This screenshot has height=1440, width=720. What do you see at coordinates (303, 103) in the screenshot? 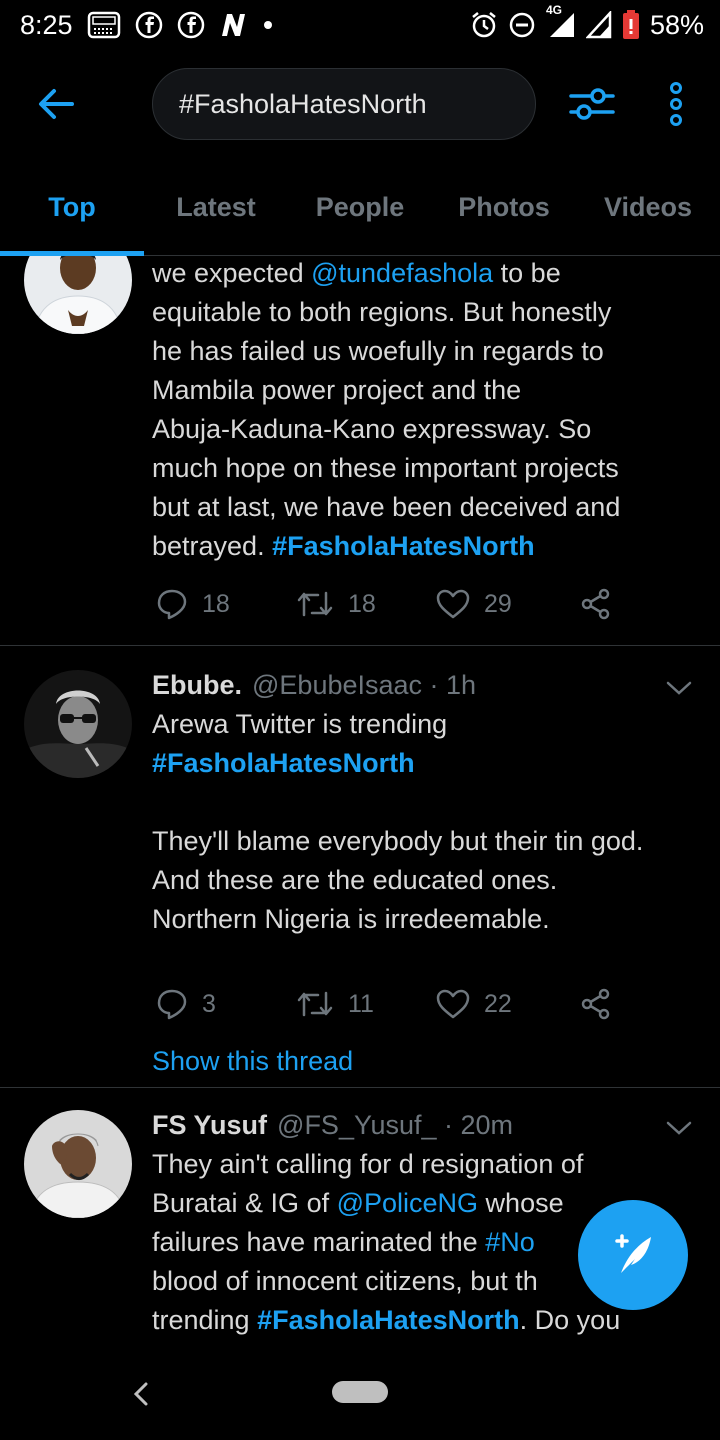
I see `search-query: #FasholaHatesNorth` at bounding box center [303, 103].